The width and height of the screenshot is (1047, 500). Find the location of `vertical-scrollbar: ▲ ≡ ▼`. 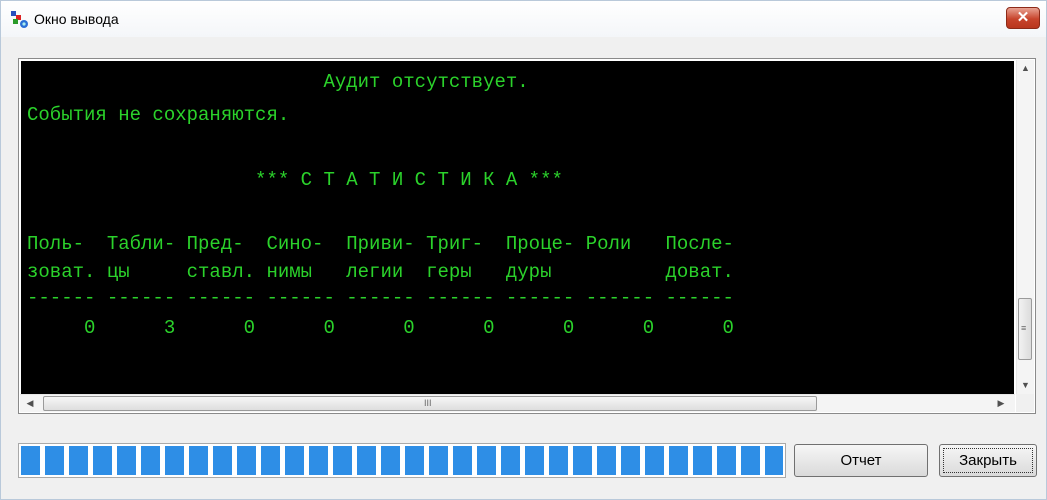

vertical-scrollbar: ▲ ≡ ▼ is located at coordinates (1025, 227).